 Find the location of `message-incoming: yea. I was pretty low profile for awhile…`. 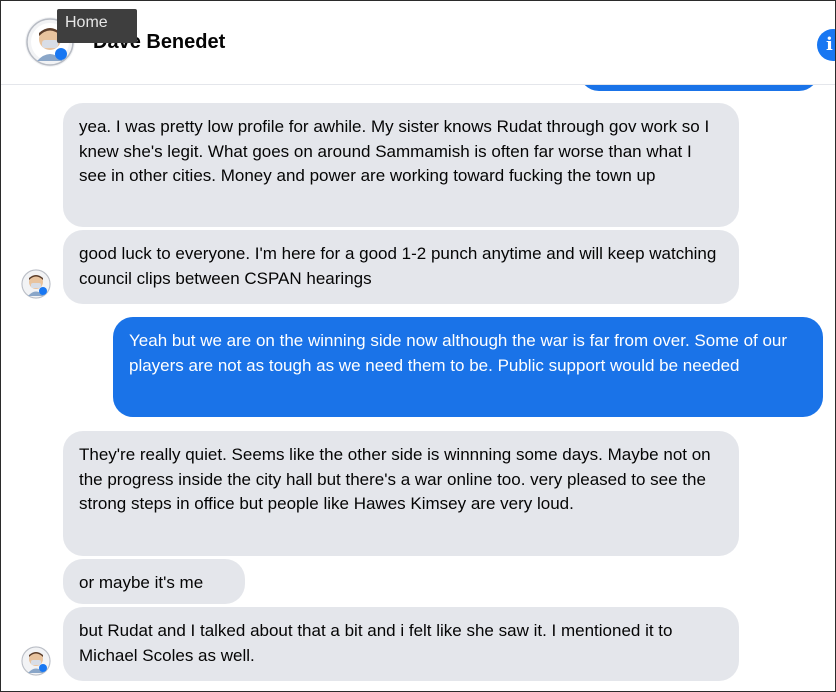

message-incoming: yea. I was pretty low profile for awhile… is located at coordinates (401, 165).